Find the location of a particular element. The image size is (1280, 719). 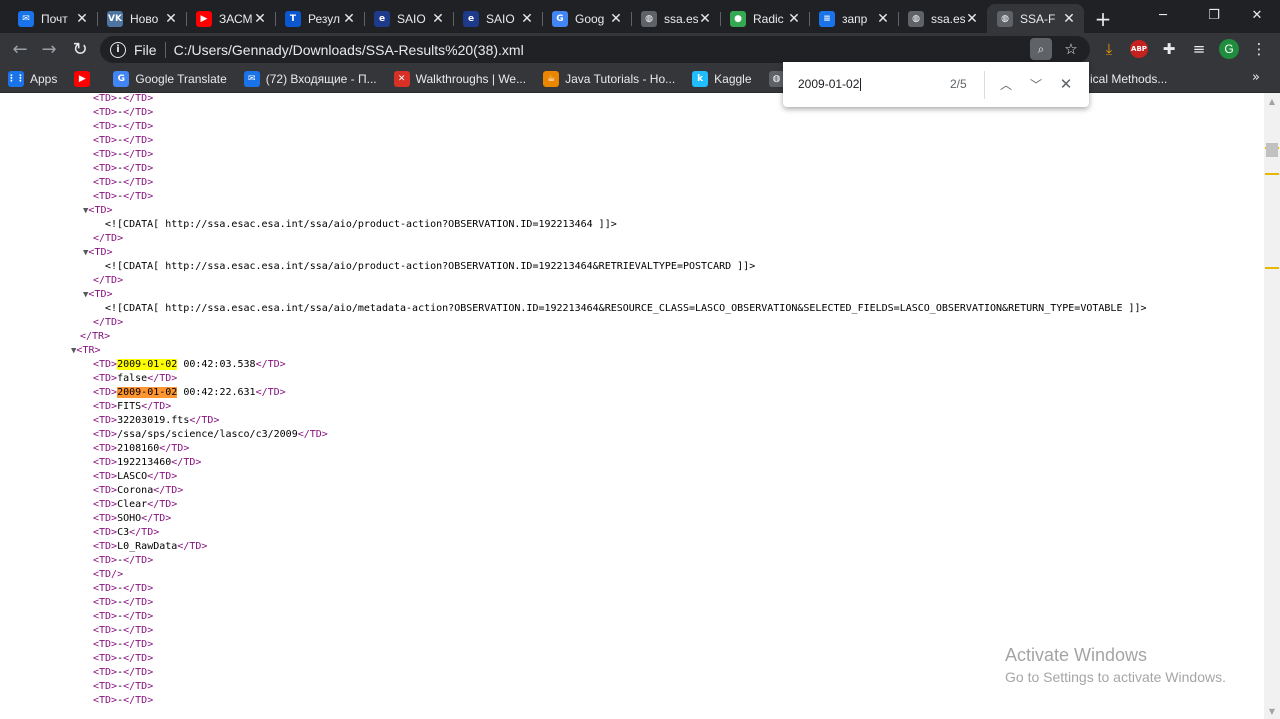

tab-4: e SAIO ✕ is located at coordinates (408, 18).